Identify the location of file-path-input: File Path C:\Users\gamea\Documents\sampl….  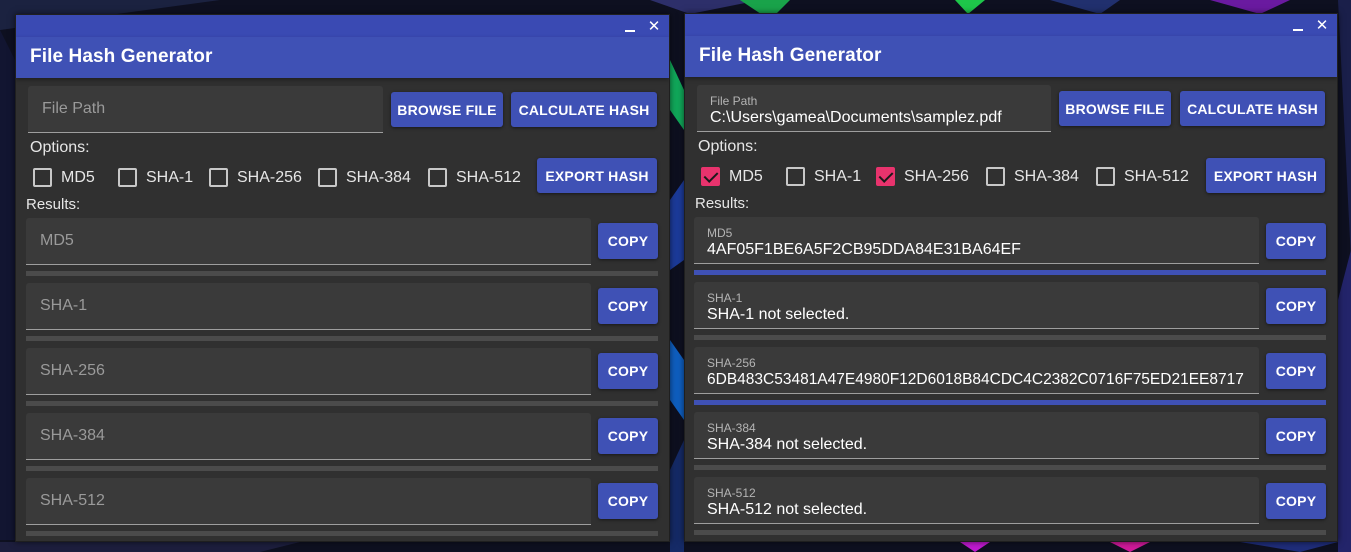
(874, 108).